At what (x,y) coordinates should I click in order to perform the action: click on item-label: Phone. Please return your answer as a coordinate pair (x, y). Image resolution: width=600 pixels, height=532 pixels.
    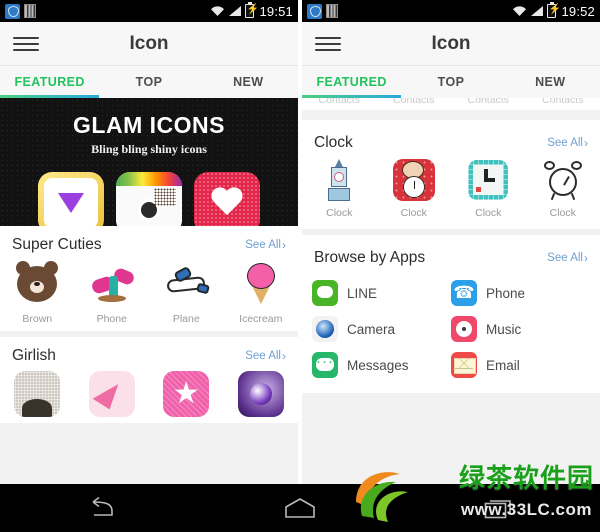
    Looking at the image, I should click on (111, 319).